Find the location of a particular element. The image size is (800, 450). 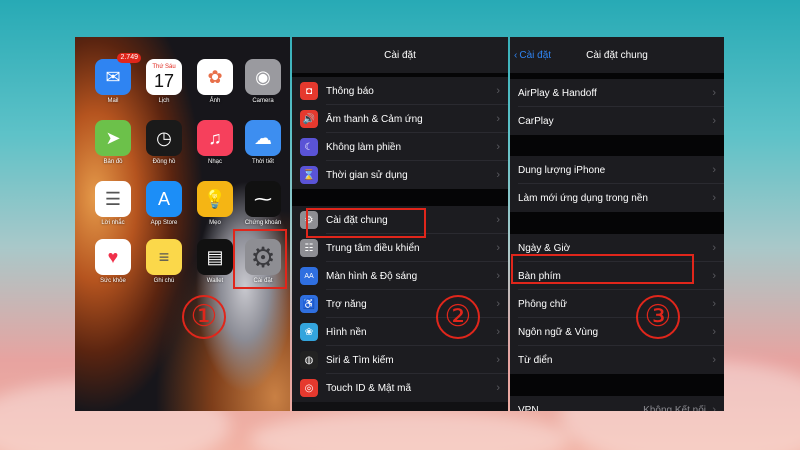

app-thoi-tiet: ☁ Thời tiết is located at coordinates (263, 142).